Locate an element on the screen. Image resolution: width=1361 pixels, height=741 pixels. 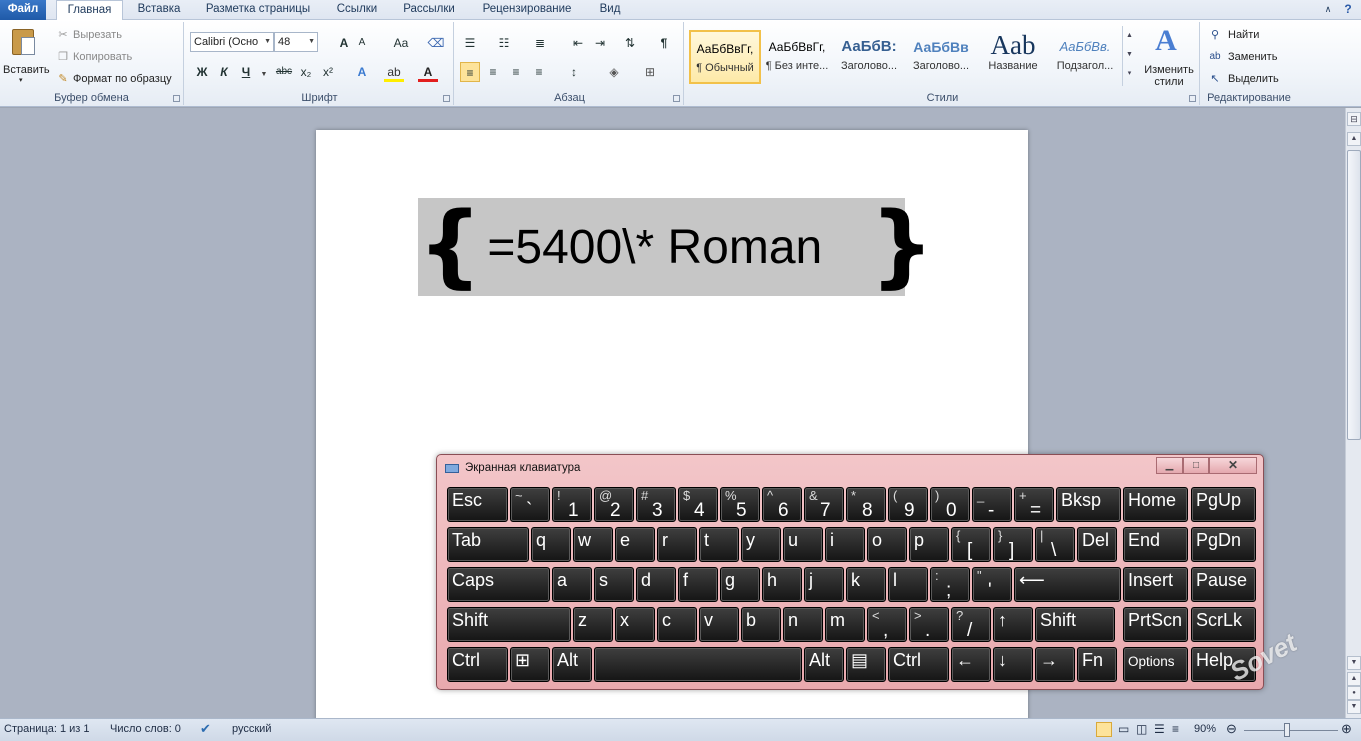
font-size-combo: 48 ▼ is located at coordinates (296, 42).